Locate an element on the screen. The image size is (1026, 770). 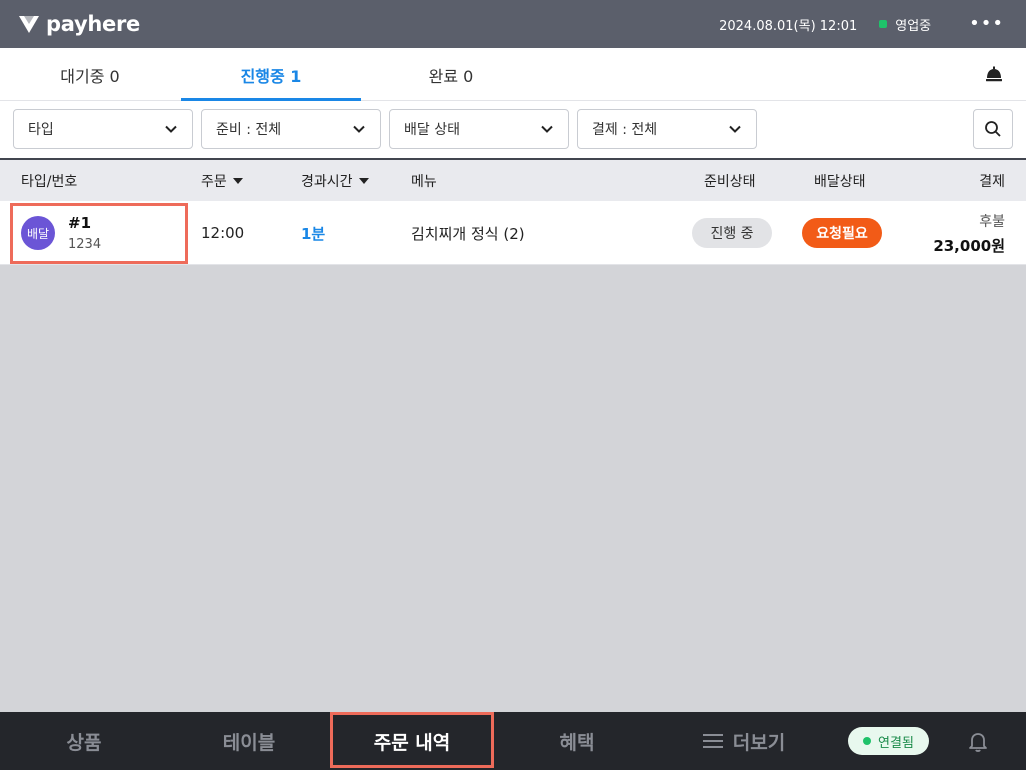
payment-type: 후불 is located at coordinates (992, 221).